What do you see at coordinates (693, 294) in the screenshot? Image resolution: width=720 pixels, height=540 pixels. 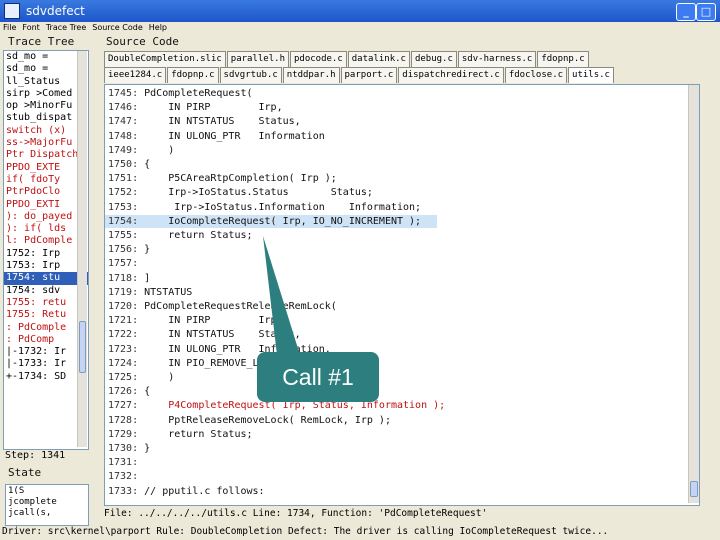 I see `source-code-scrollbar` at bounding box center [693, 294].